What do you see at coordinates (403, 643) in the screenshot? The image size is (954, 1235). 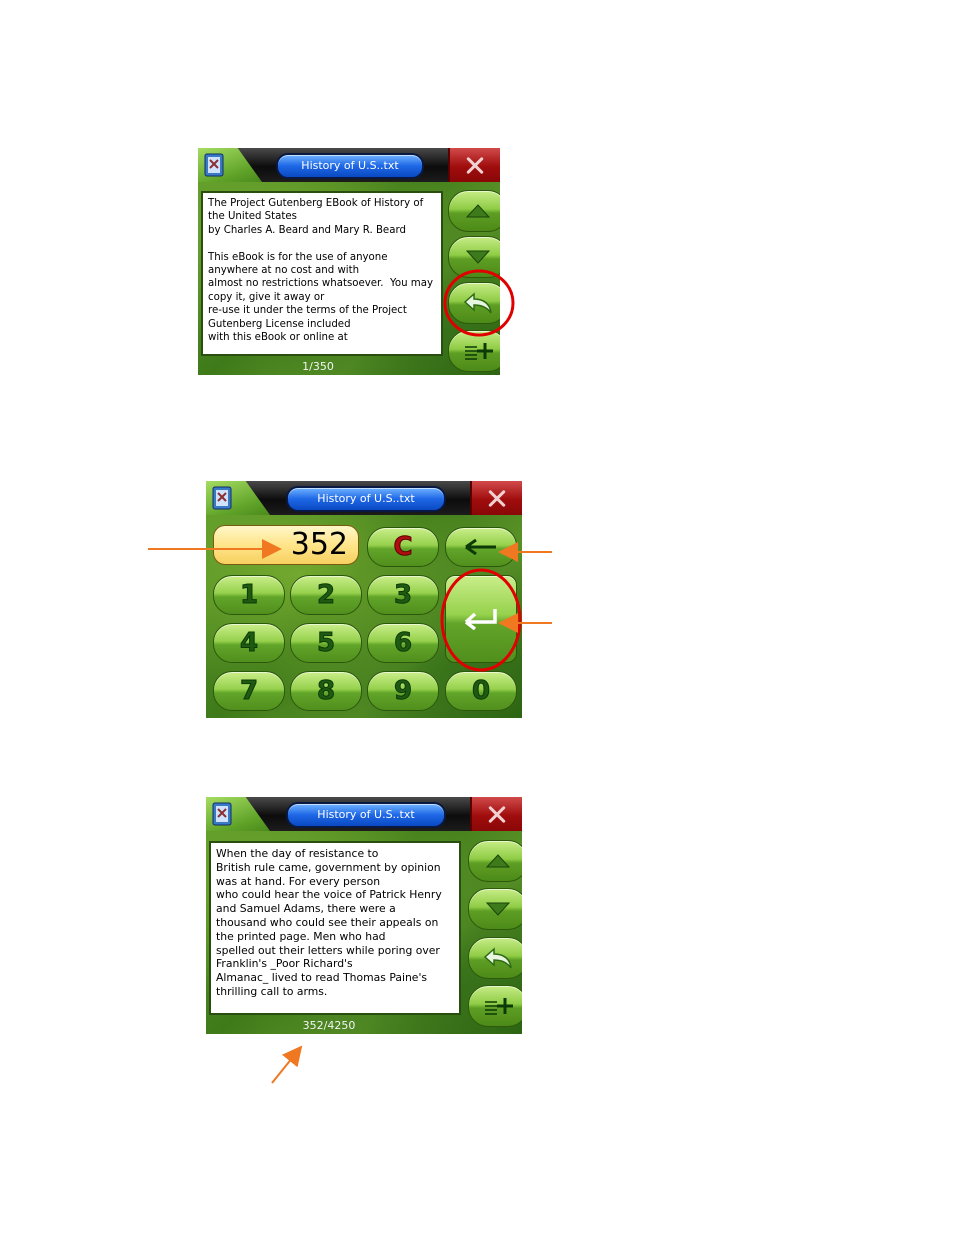 I see `digit-button-6: 6` at bounding box center [403, 643].